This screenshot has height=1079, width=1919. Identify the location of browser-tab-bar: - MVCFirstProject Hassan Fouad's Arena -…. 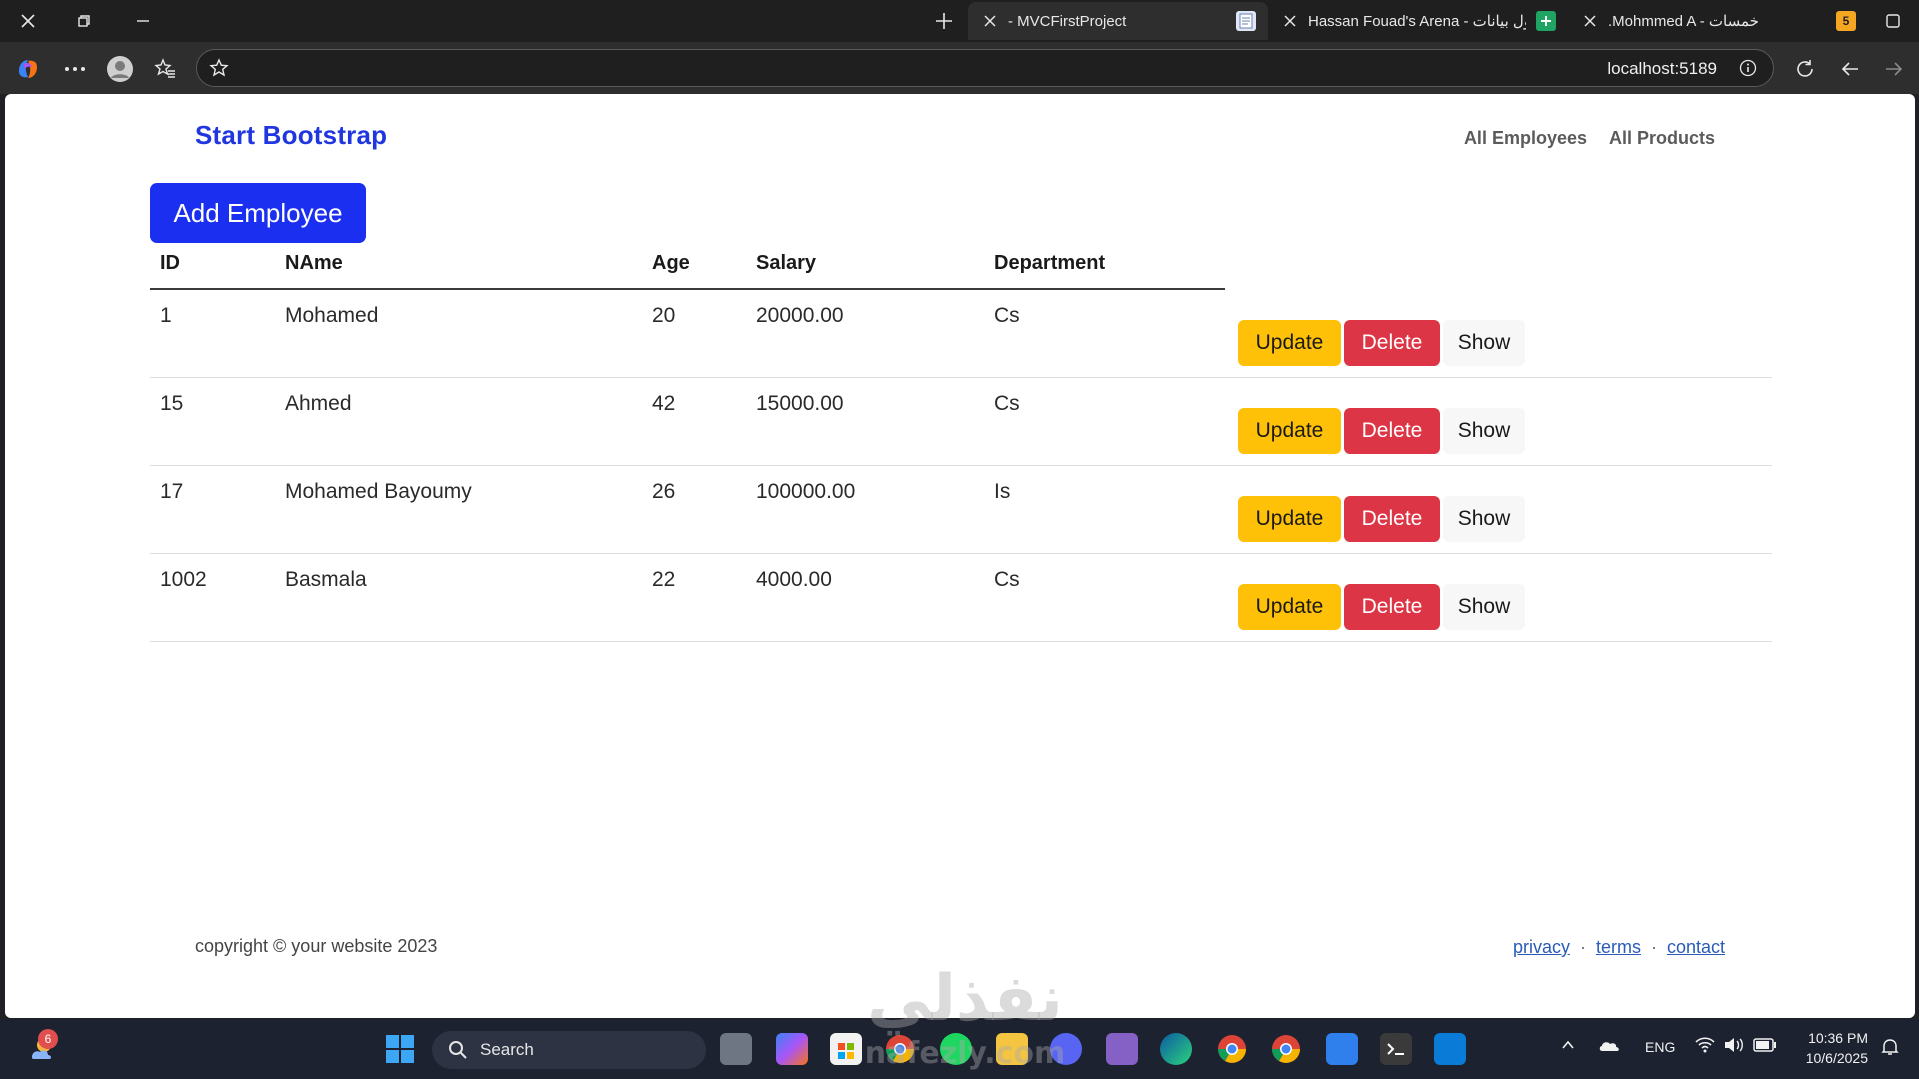
(959, 21).